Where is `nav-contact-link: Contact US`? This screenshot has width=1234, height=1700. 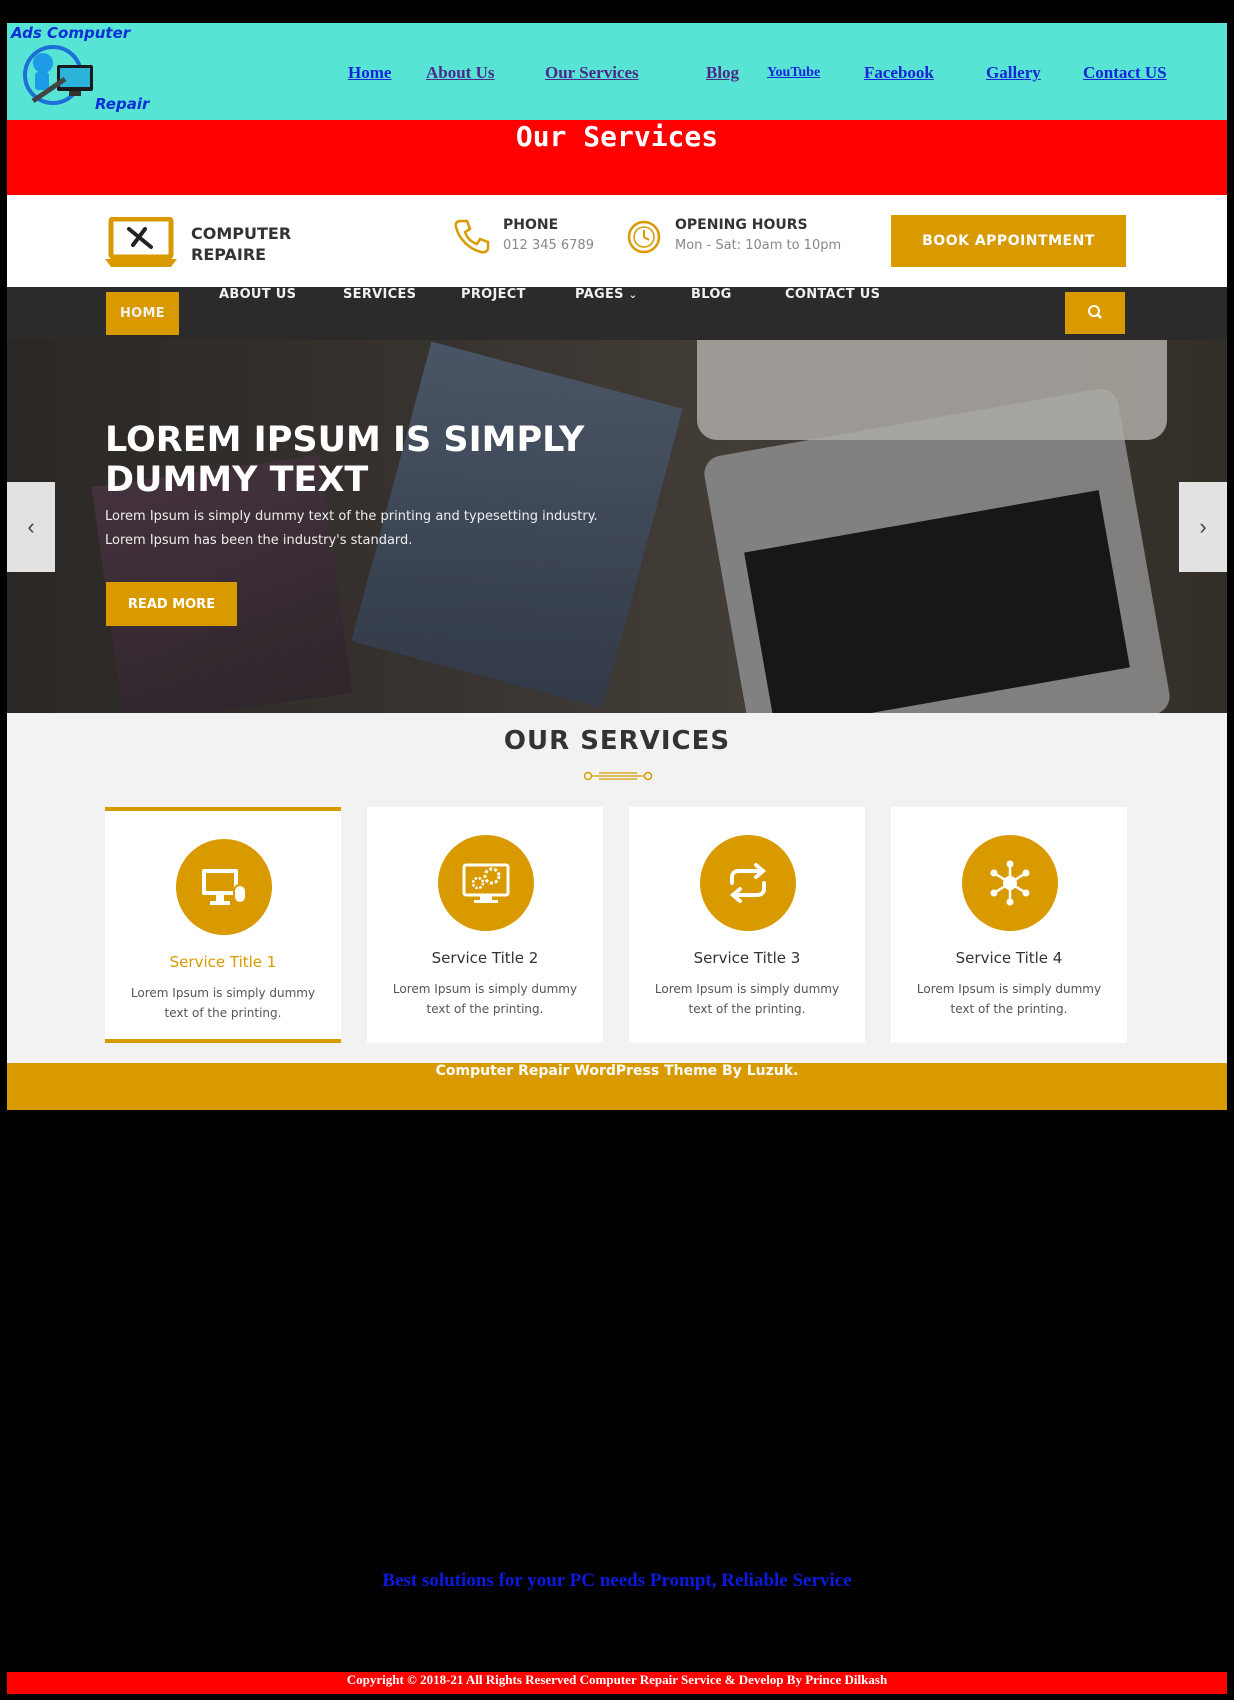
nav-contact-link: Contact US is located at coordinates (1125, 73).